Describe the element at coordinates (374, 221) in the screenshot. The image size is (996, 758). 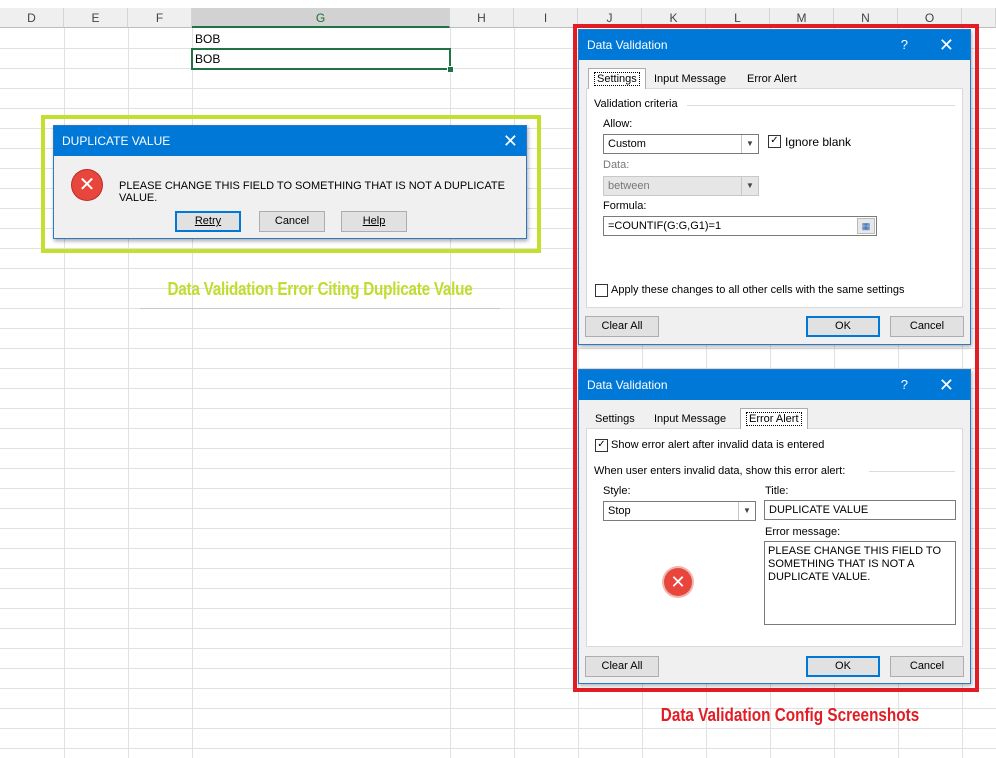
I see `help-button: Help` at that location.